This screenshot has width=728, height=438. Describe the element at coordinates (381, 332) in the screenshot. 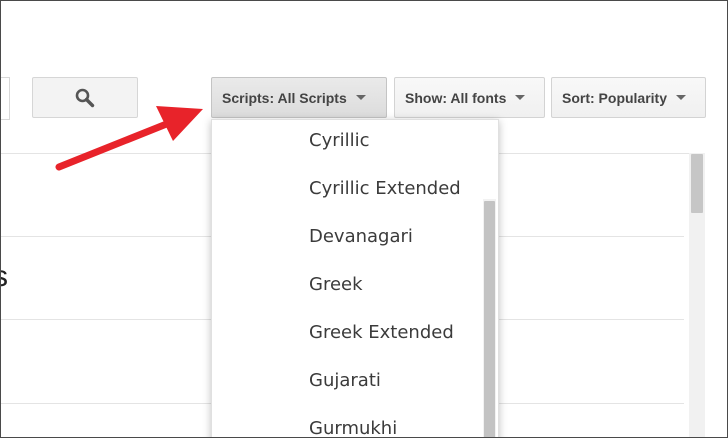

I see `menu-item-greek-extended: Greek Extended` at that location.